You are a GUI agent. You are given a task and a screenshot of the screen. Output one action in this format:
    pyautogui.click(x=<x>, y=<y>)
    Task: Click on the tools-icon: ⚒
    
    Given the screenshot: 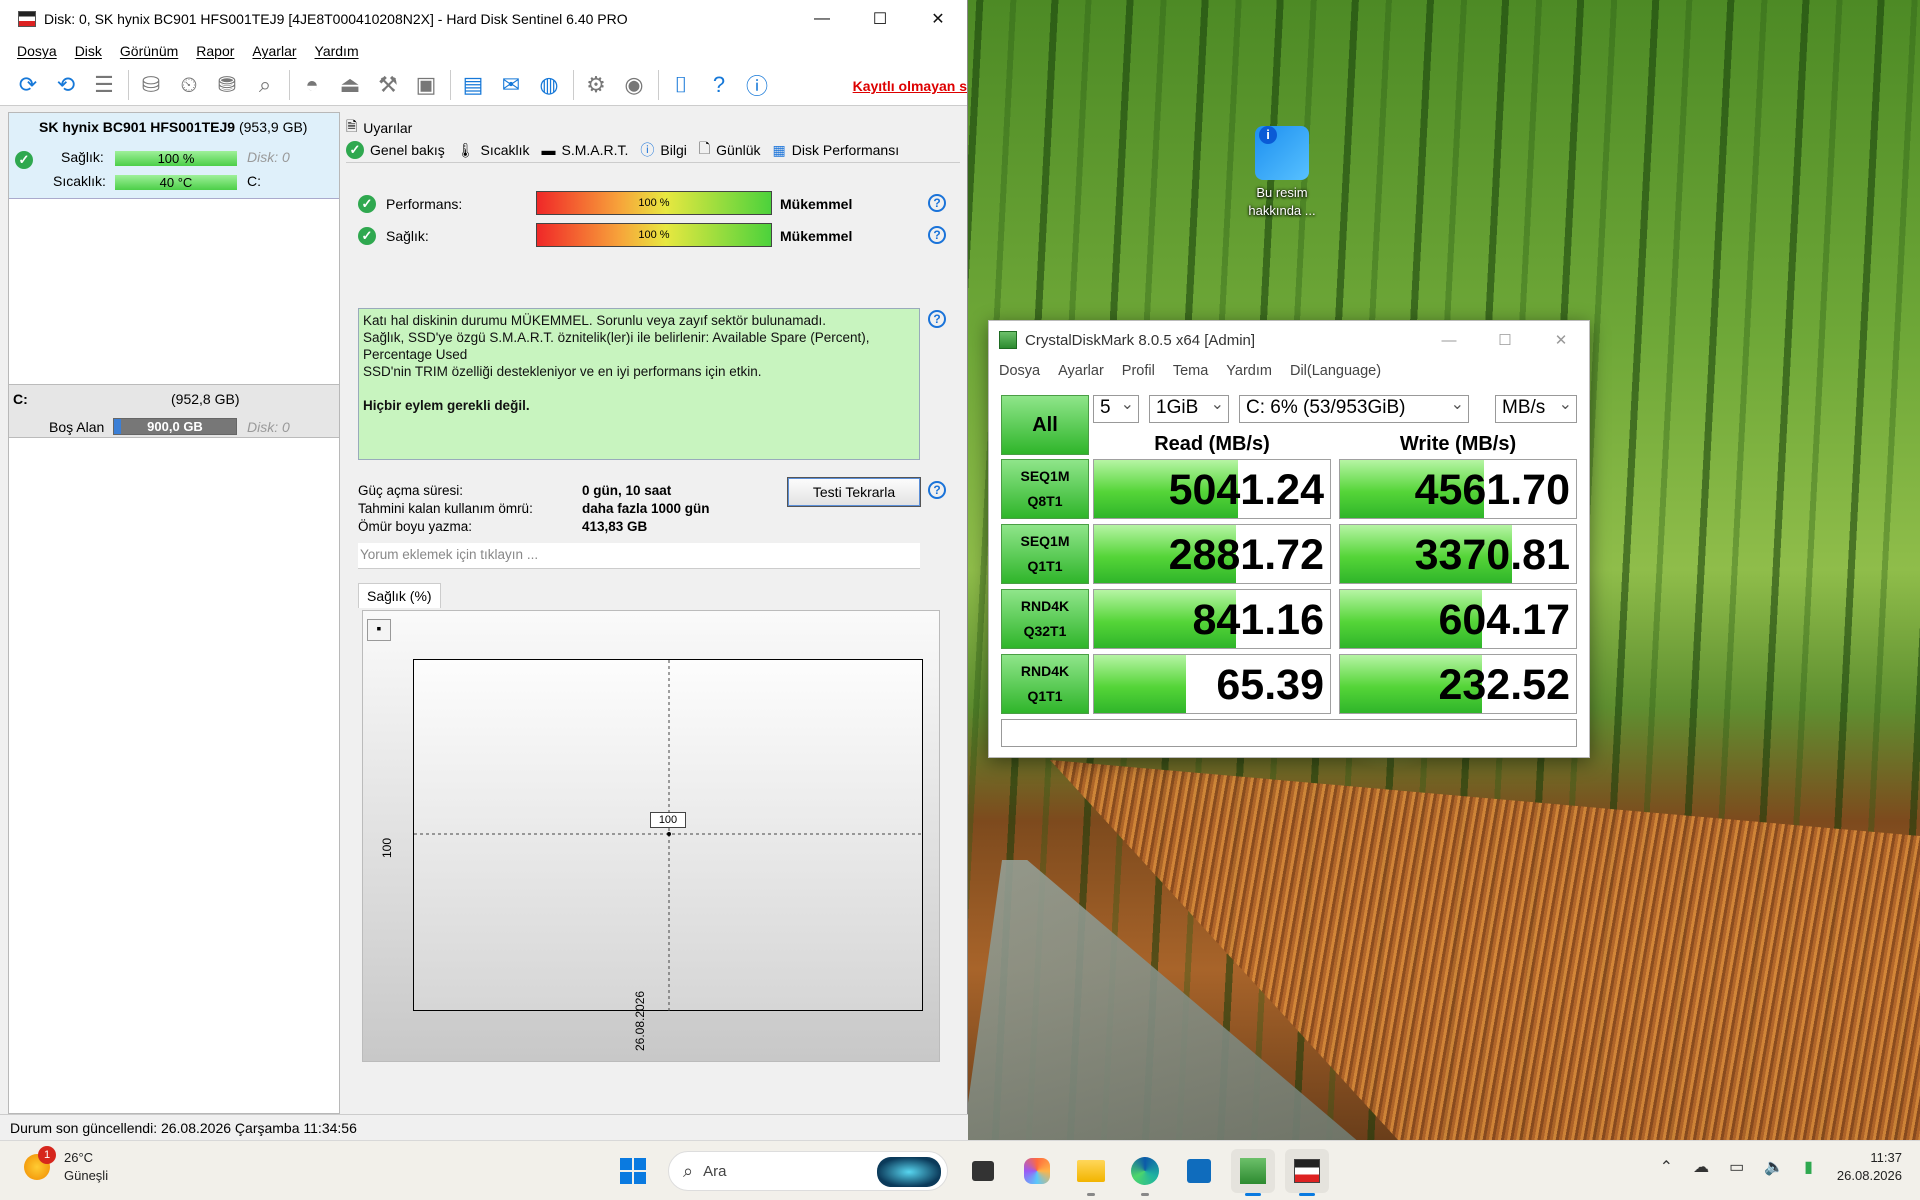 What is the action you would take?
    pyautogui.click(x=388, y=85)
    